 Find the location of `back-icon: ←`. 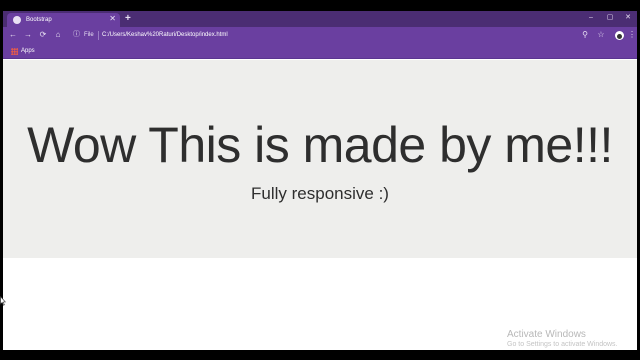

back-icon: ← is located at coordinates (13, 35).